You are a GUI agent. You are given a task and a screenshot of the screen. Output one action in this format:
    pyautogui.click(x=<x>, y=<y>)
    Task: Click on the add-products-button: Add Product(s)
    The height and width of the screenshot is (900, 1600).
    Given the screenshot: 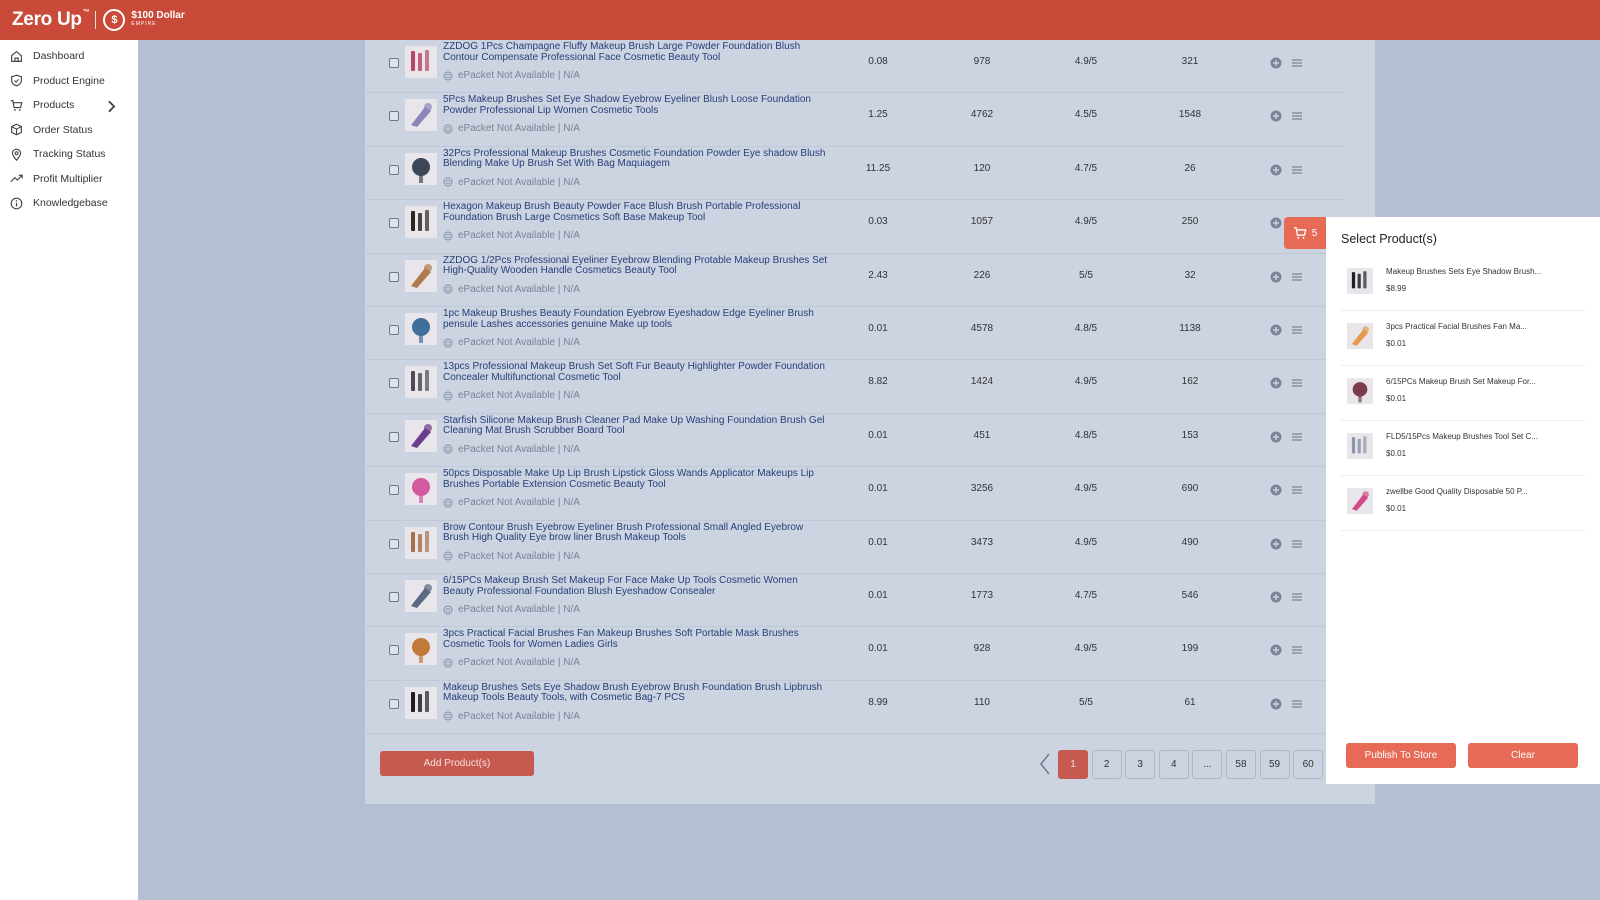 What is the action you would take?
    pyautogui.click(x=457, y=763)
    